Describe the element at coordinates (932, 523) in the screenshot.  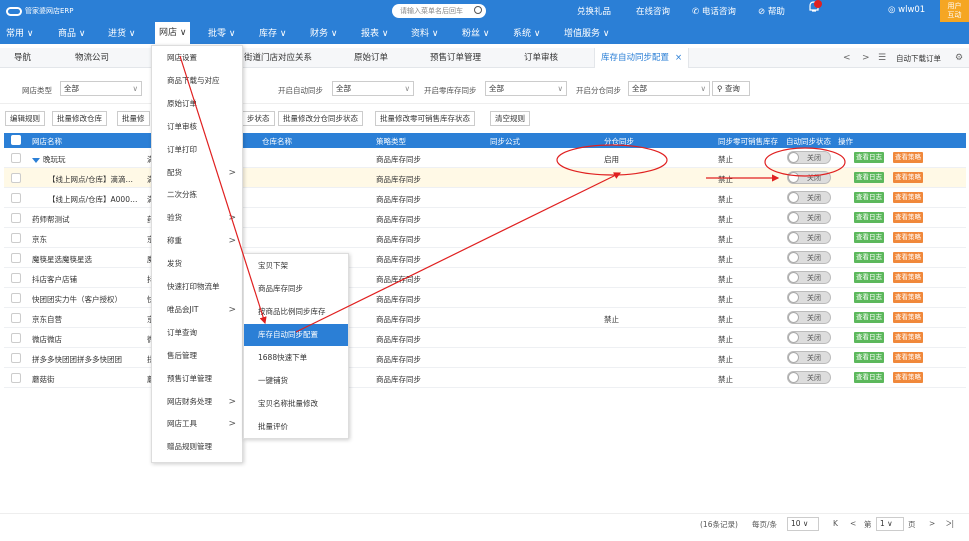
I see `next-page-button: >` at that location.